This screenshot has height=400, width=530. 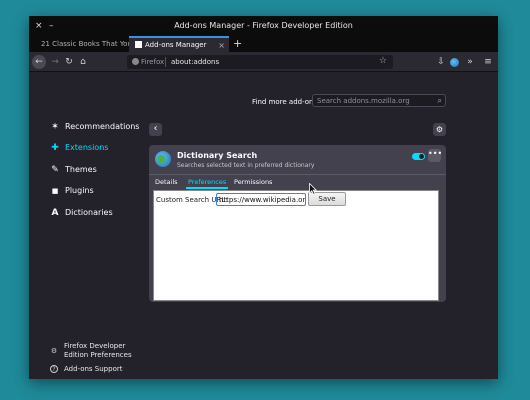 I want to click on preferences-label-line2: Edition Preferences, so click(x=98, y=355).